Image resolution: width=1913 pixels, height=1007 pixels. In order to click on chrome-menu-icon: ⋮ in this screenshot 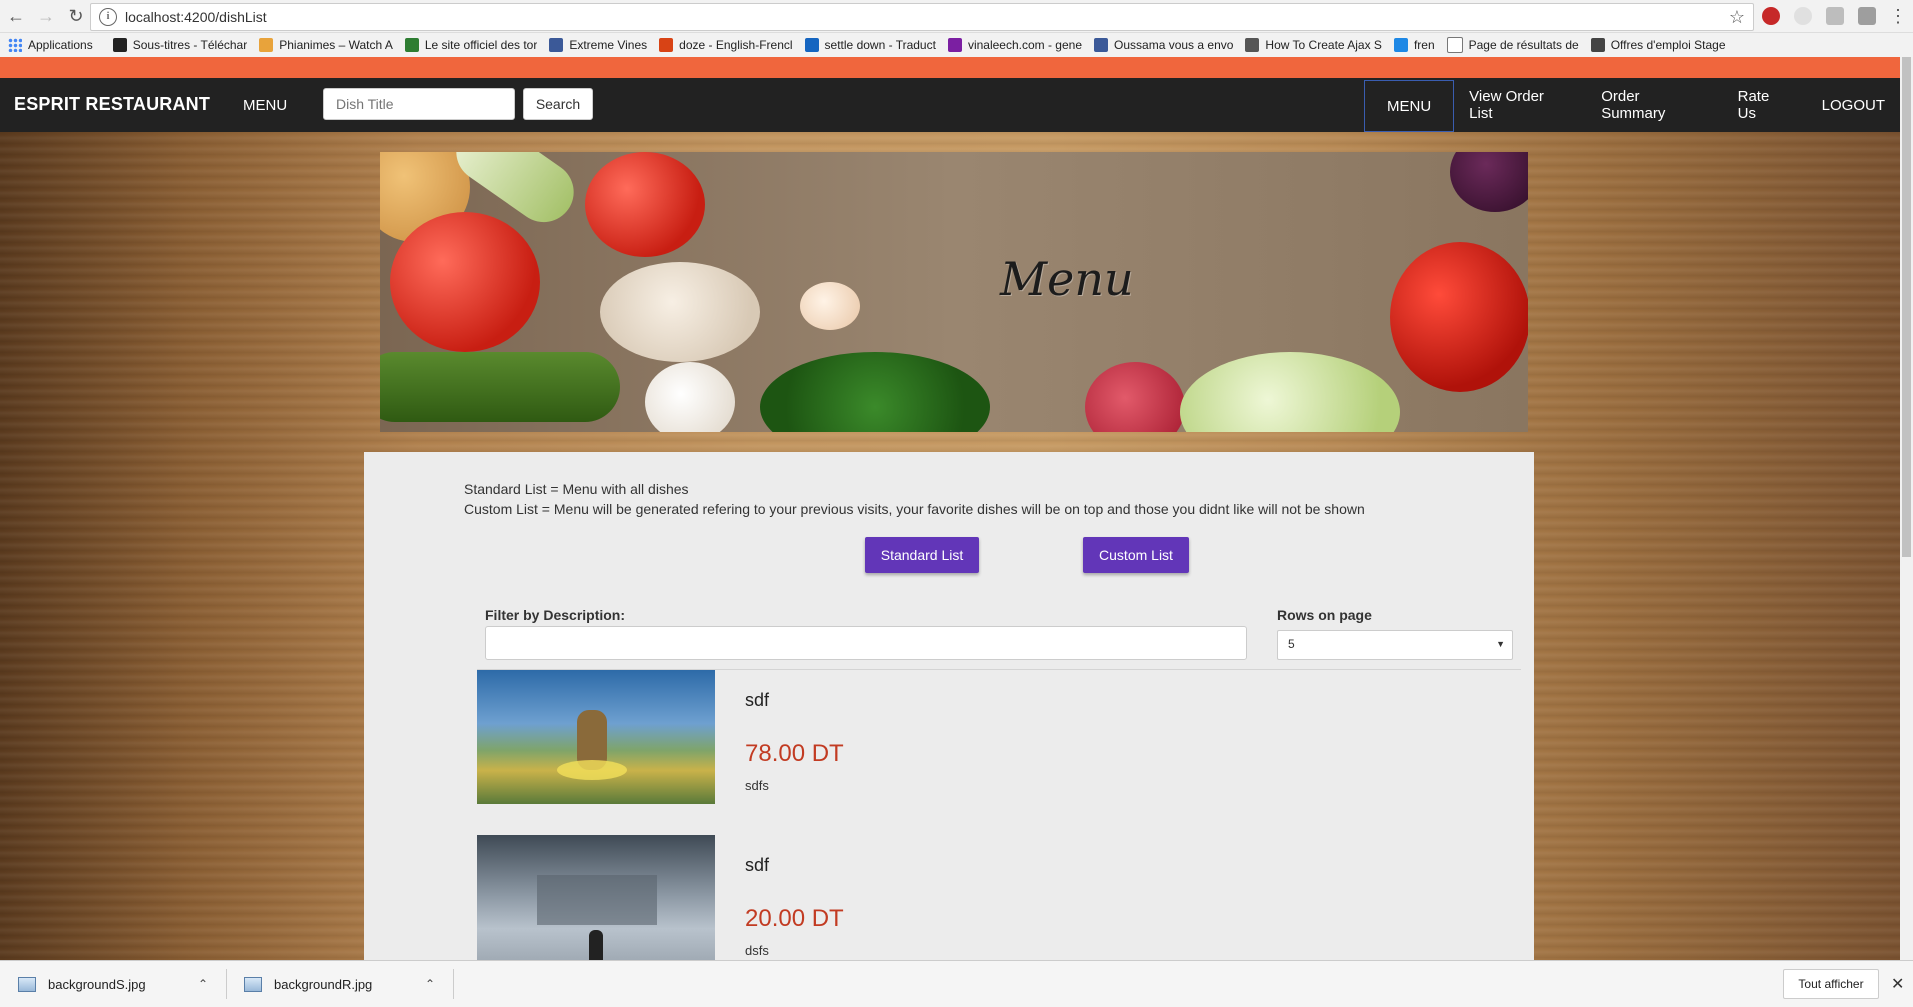, I will do `click(1898, 16)`.